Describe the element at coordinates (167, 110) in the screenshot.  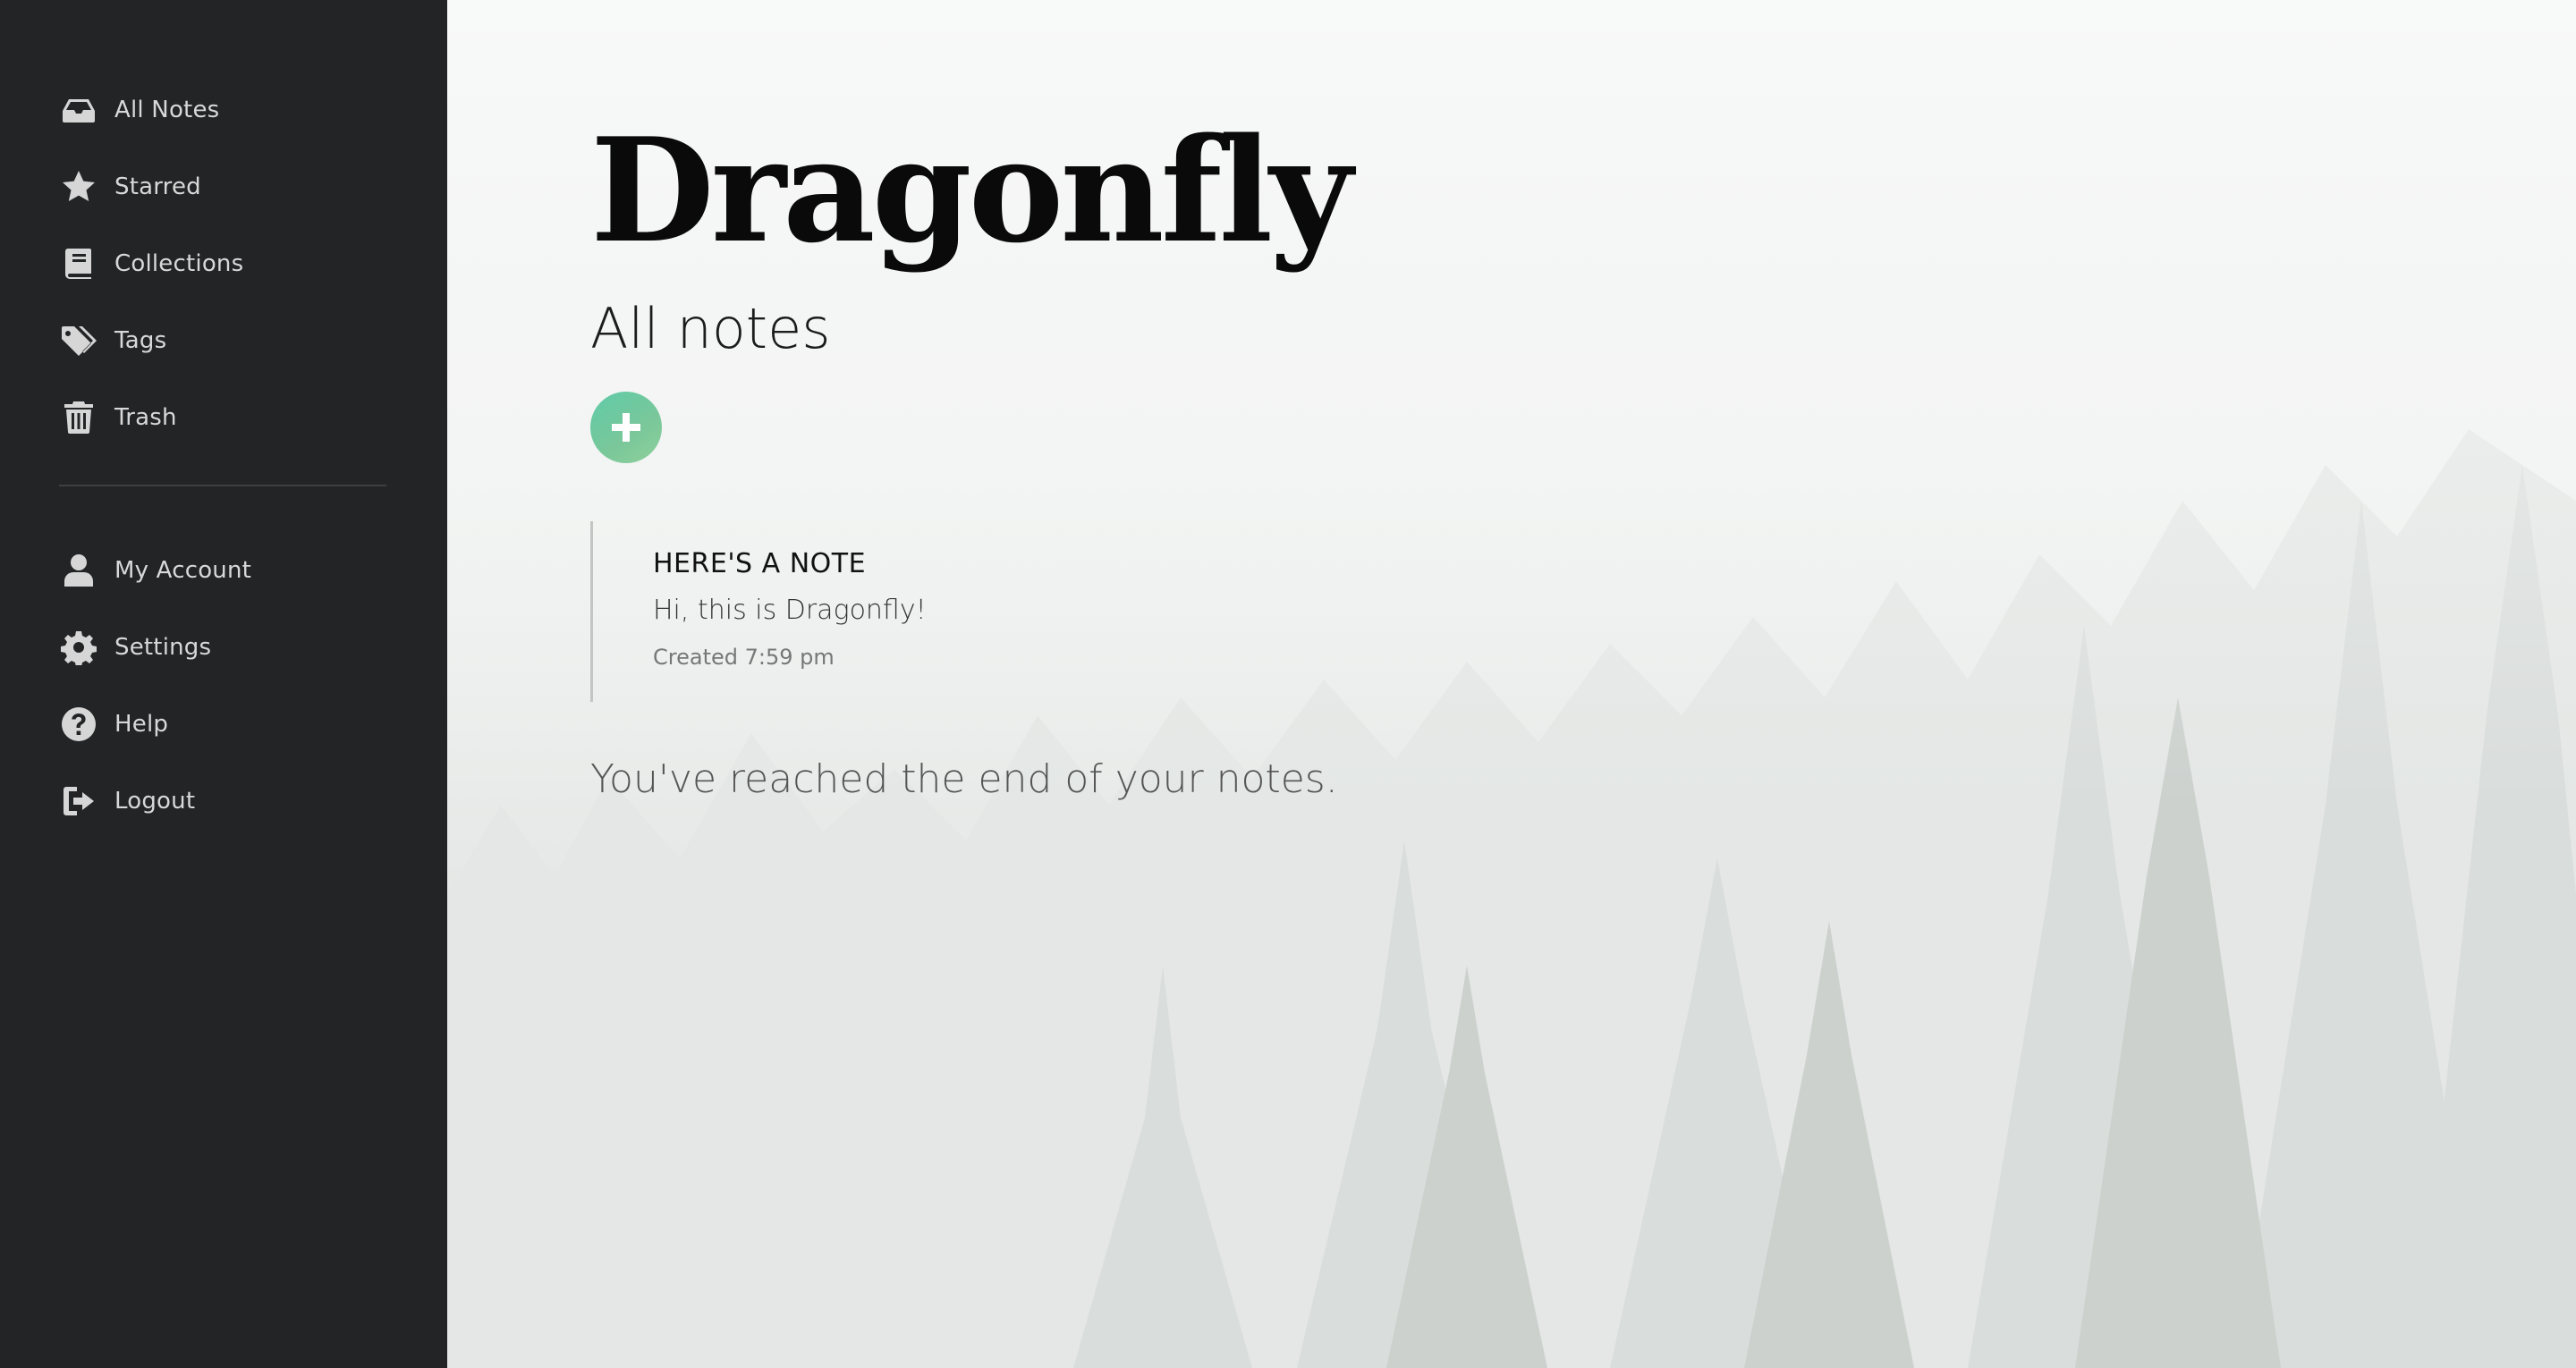
I see `sidebar-item-label: All Notes` at that location.